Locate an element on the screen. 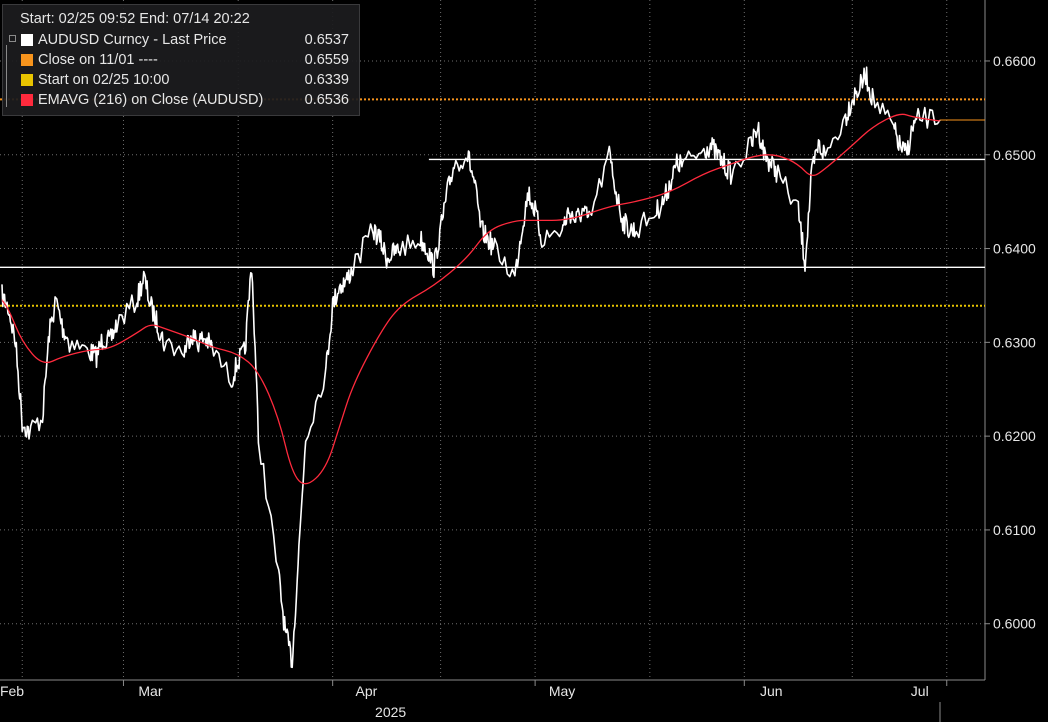  x-tick-label: Mar is located at coordinates (150, 691).